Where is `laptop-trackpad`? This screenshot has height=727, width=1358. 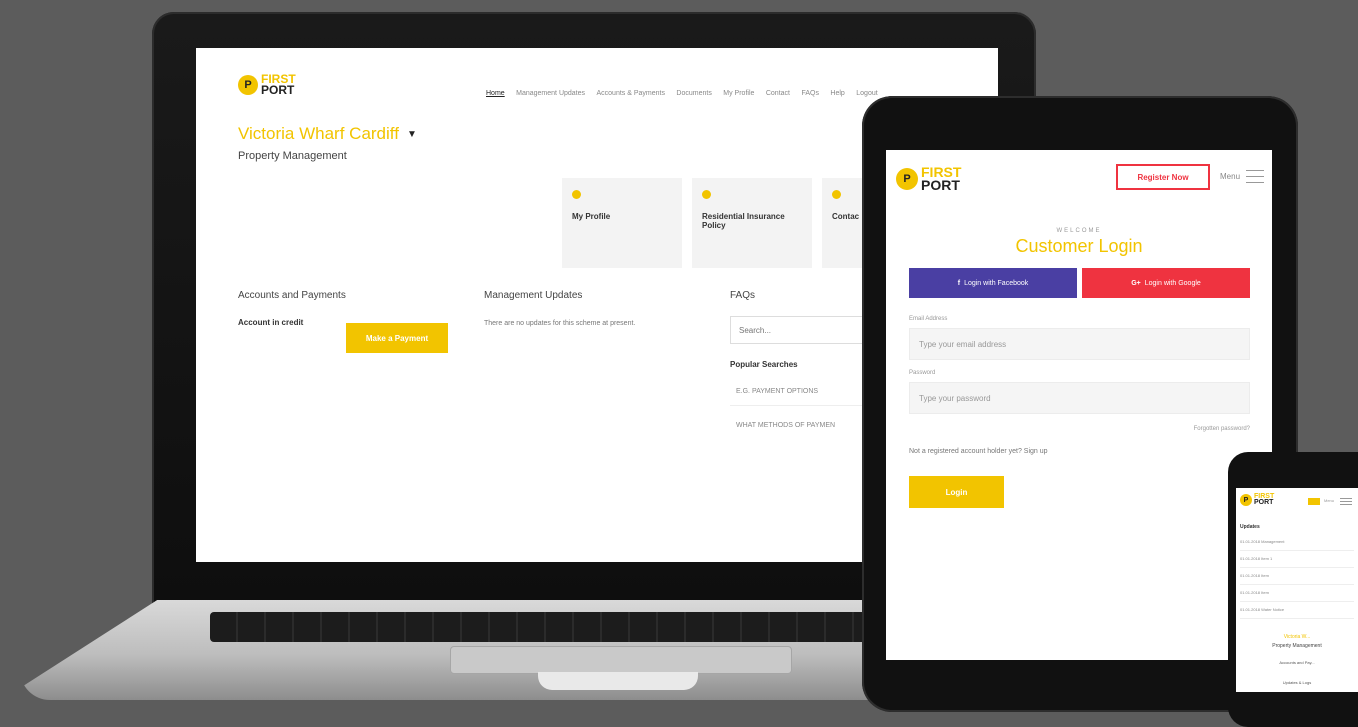
laptop-trackpad is located at coordinates (621, 660).